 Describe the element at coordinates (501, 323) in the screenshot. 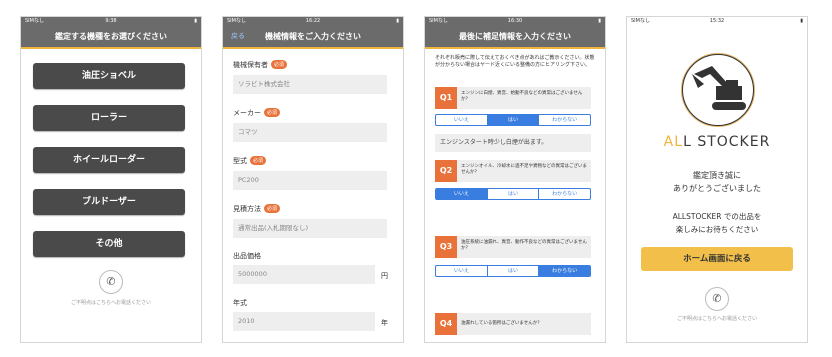

I see `question-text: 油漏れしている箇所はございませんか？` at that location.